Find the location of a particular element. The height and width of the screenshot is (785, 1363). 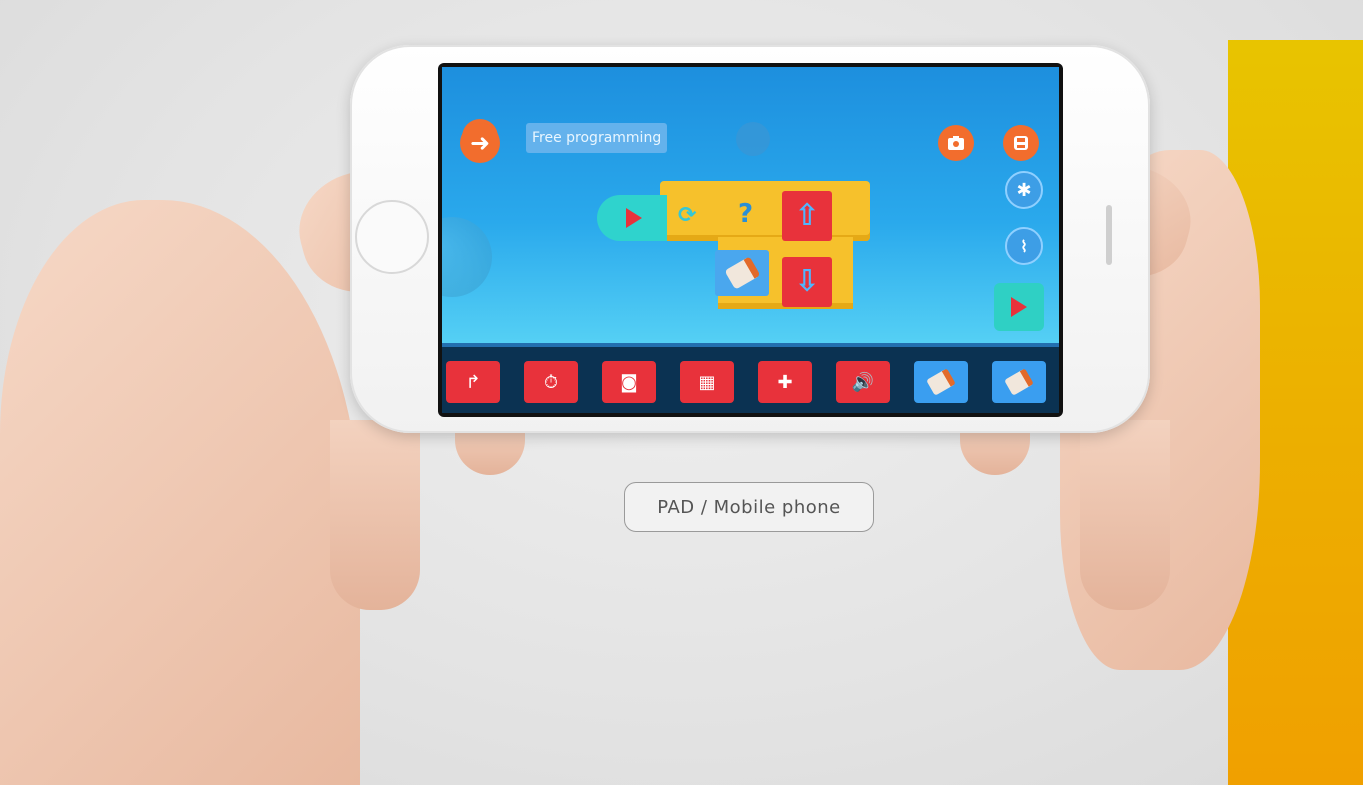

sensor-b-icon is located at coordinates (1019, 382).